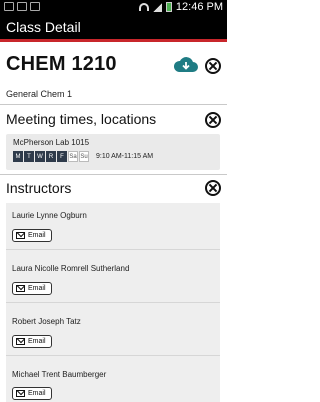 The image size is (320, 402). Describe the element at coordinates (49, 215) in the screenshot. I see `instructor-name: Laurie Lynne Ogburn` at that location.